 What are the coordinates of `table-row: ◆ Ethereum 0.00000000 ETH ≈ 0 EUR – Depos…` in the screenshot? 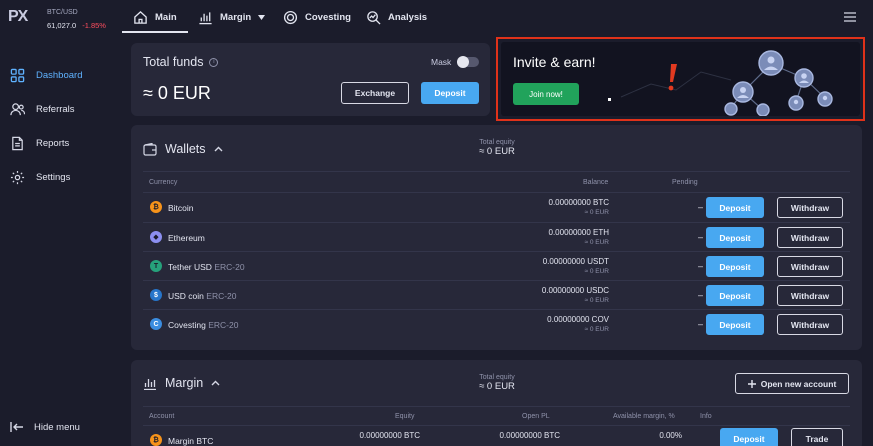 It's located at (496, 237).